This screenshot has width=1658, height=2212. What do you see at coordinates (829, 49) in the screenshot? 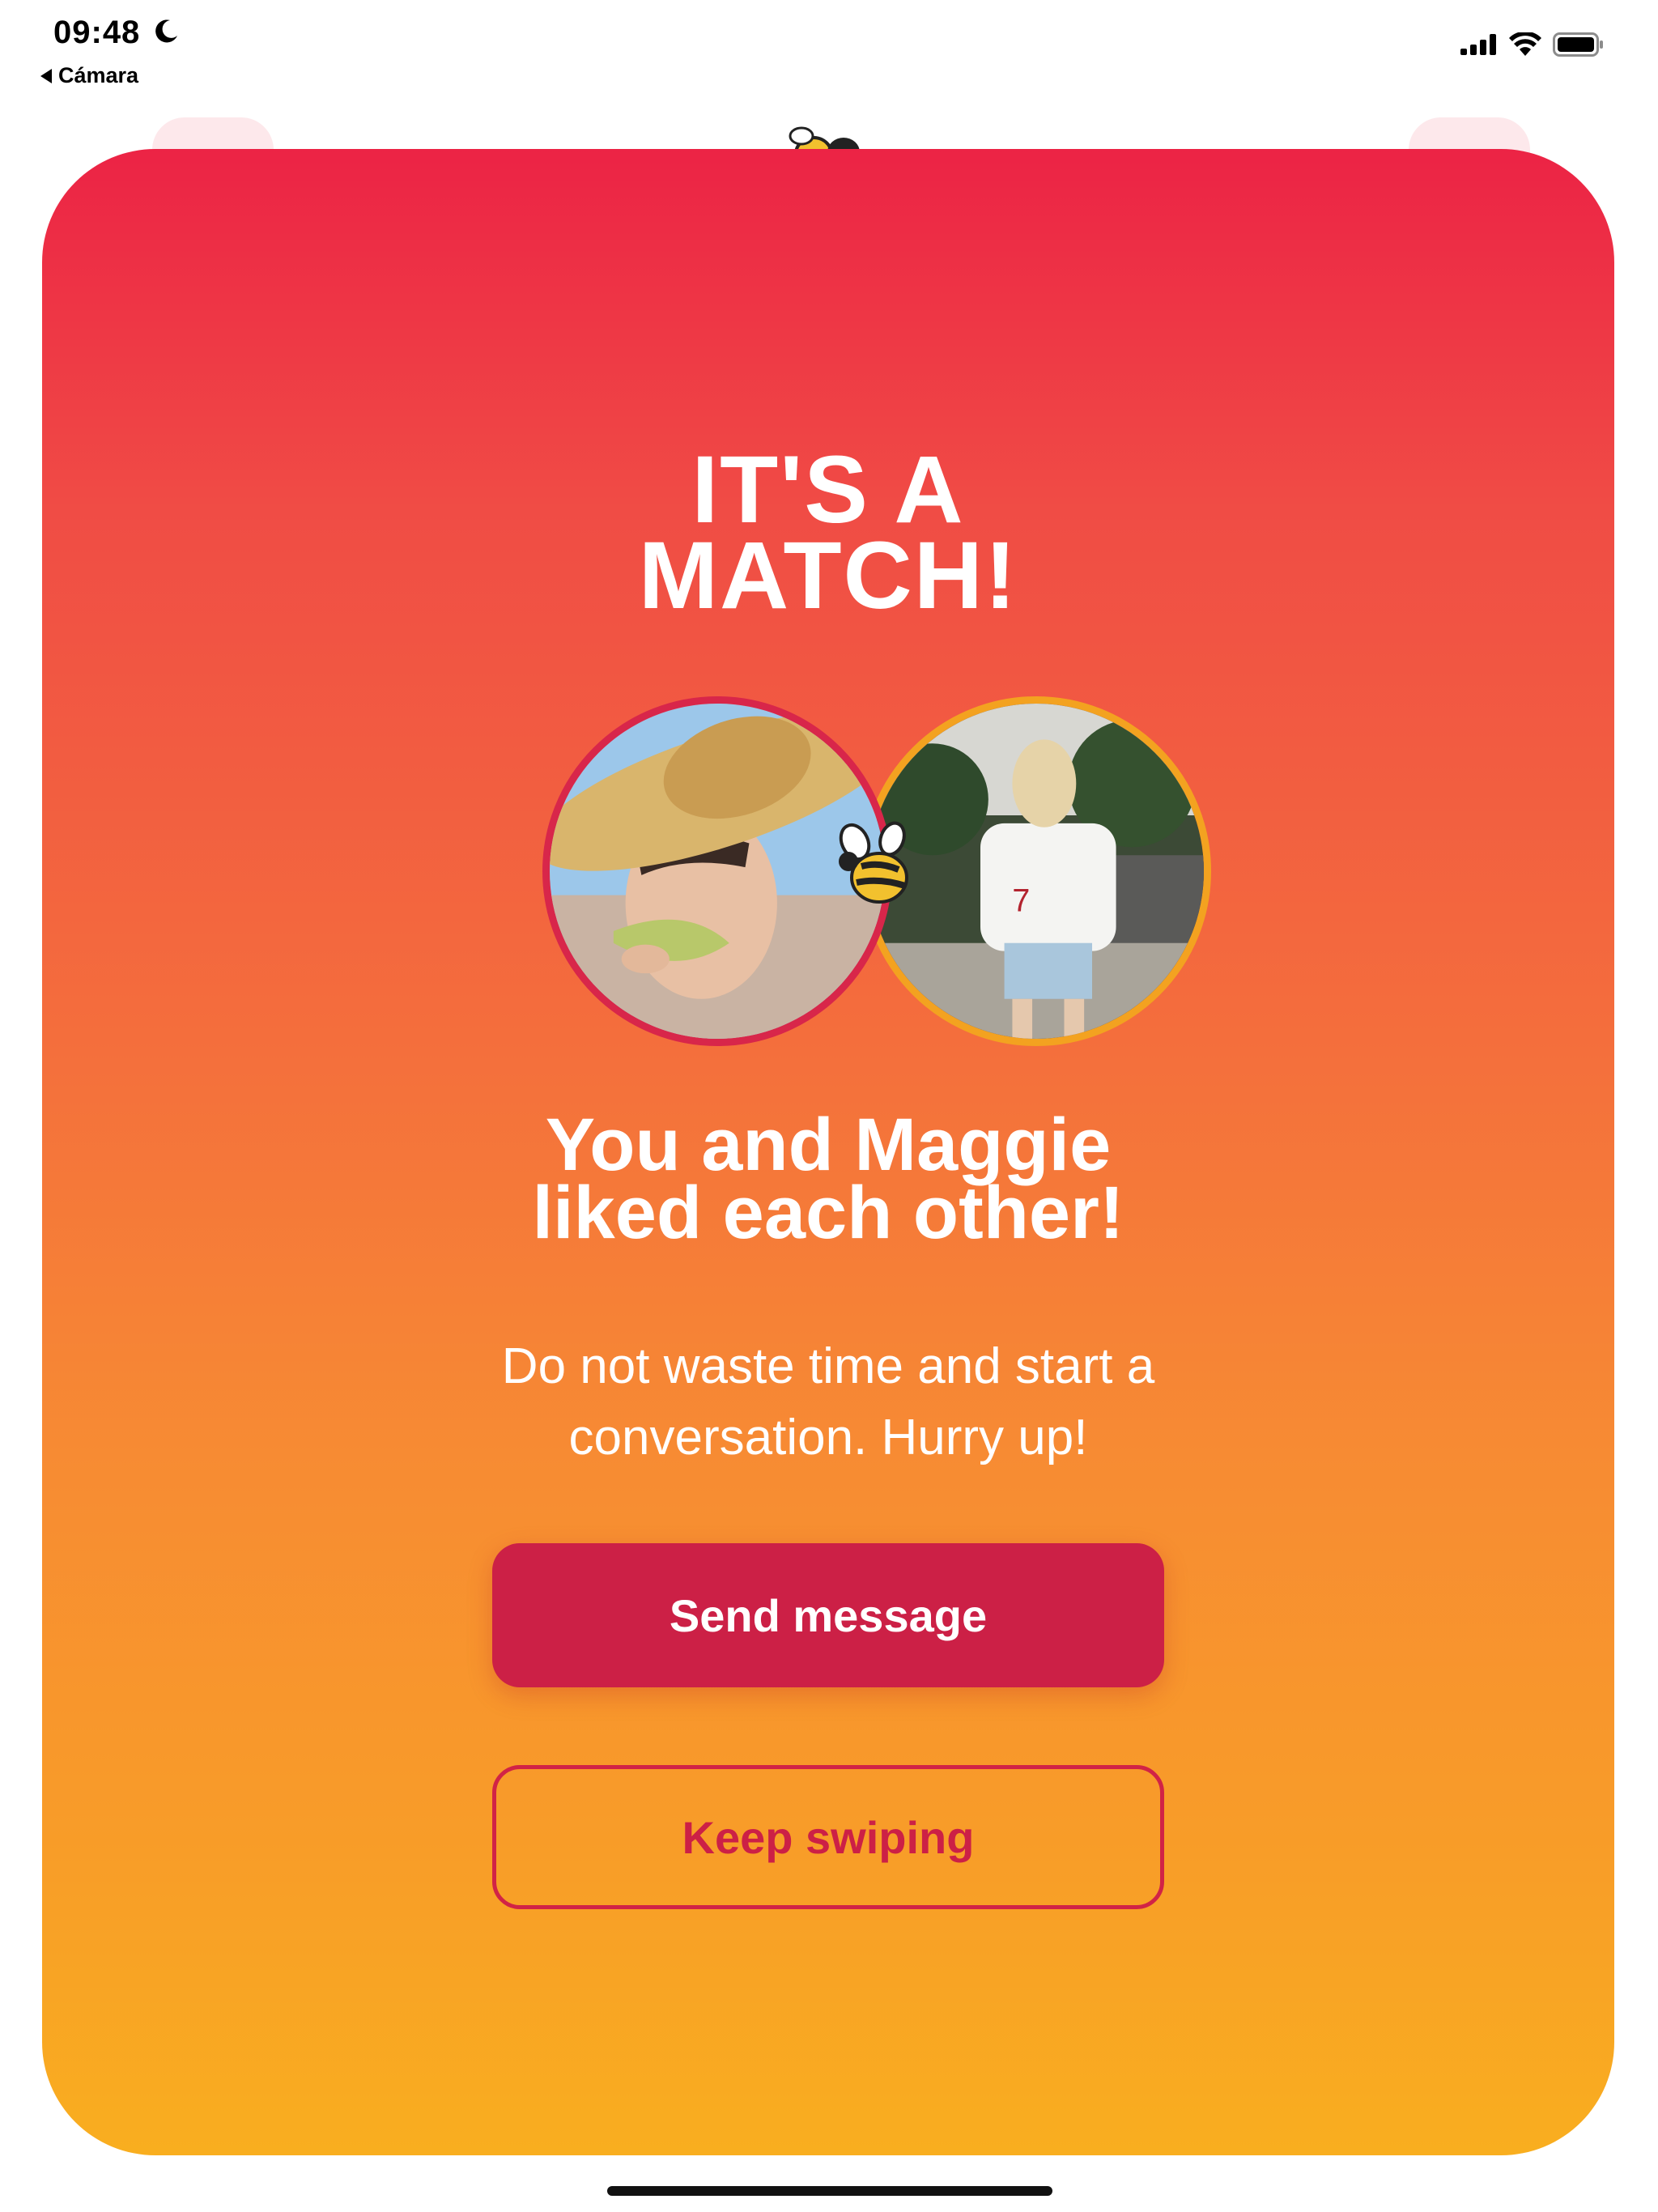
I see `status-bar: 09:48 Cámara` at bounding box center [829, 49].